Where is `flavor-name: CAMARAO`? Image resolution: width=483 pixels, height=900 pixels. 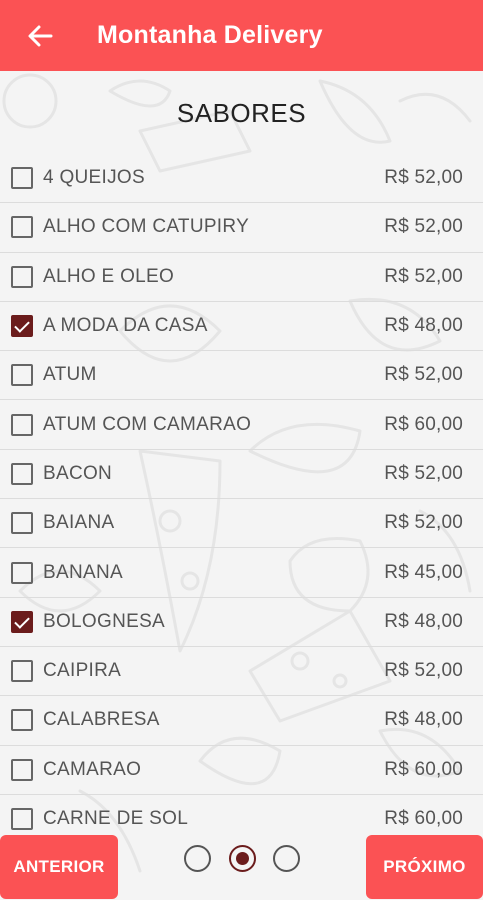 flavor-name: CAMARAO is located at coordinates (92, 769).